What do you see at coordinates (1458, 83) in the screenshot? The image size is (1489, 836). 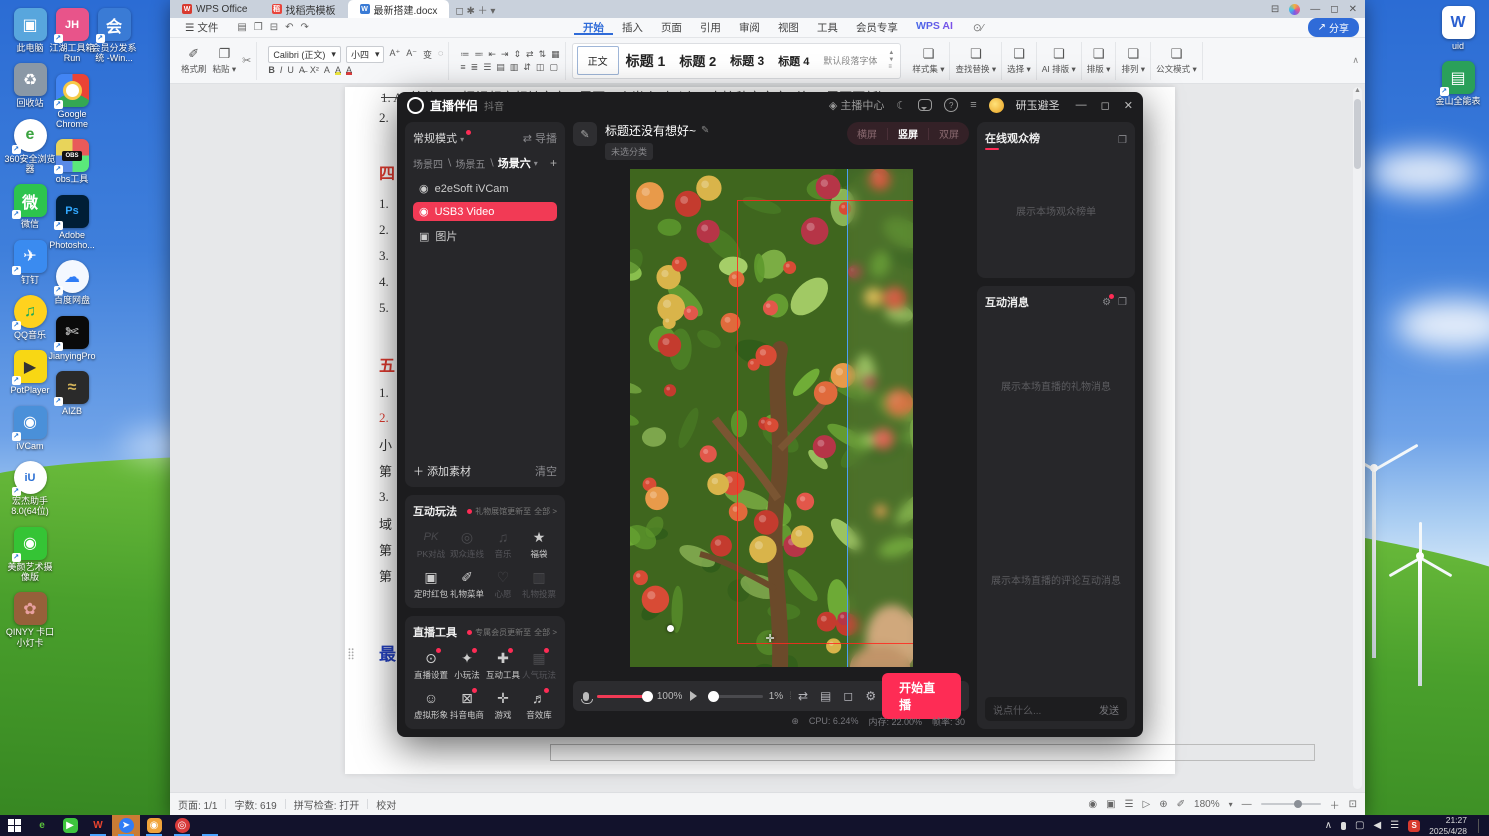 I see `desktop-icon-sheet-app: ▤ ↗ 金山全能表` at bounding box center [1458, 83].